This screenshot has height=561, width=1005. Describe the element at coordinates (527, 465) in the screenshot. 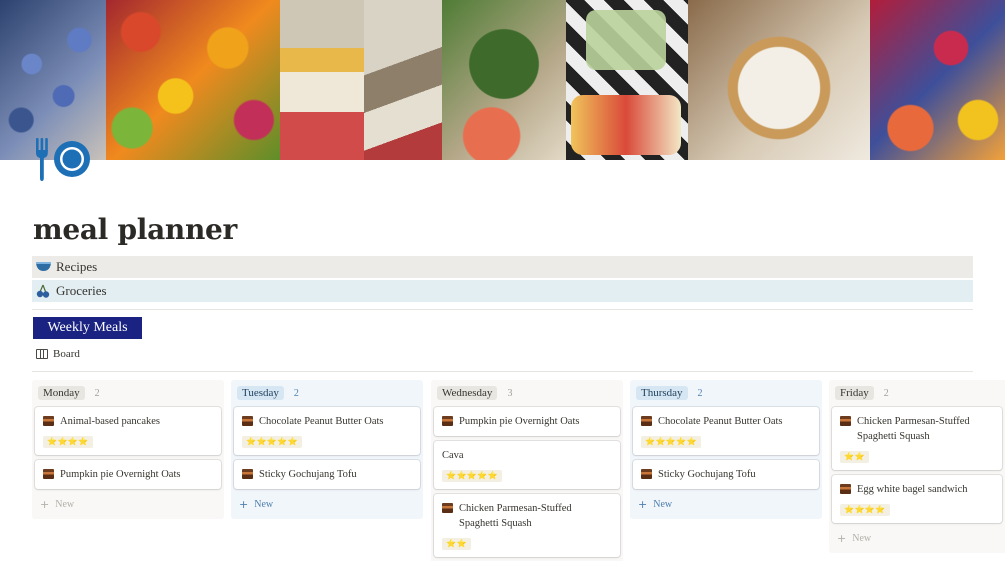

I see `board-card: Cava ⭐⭐⭐⭐⭐` at that location.